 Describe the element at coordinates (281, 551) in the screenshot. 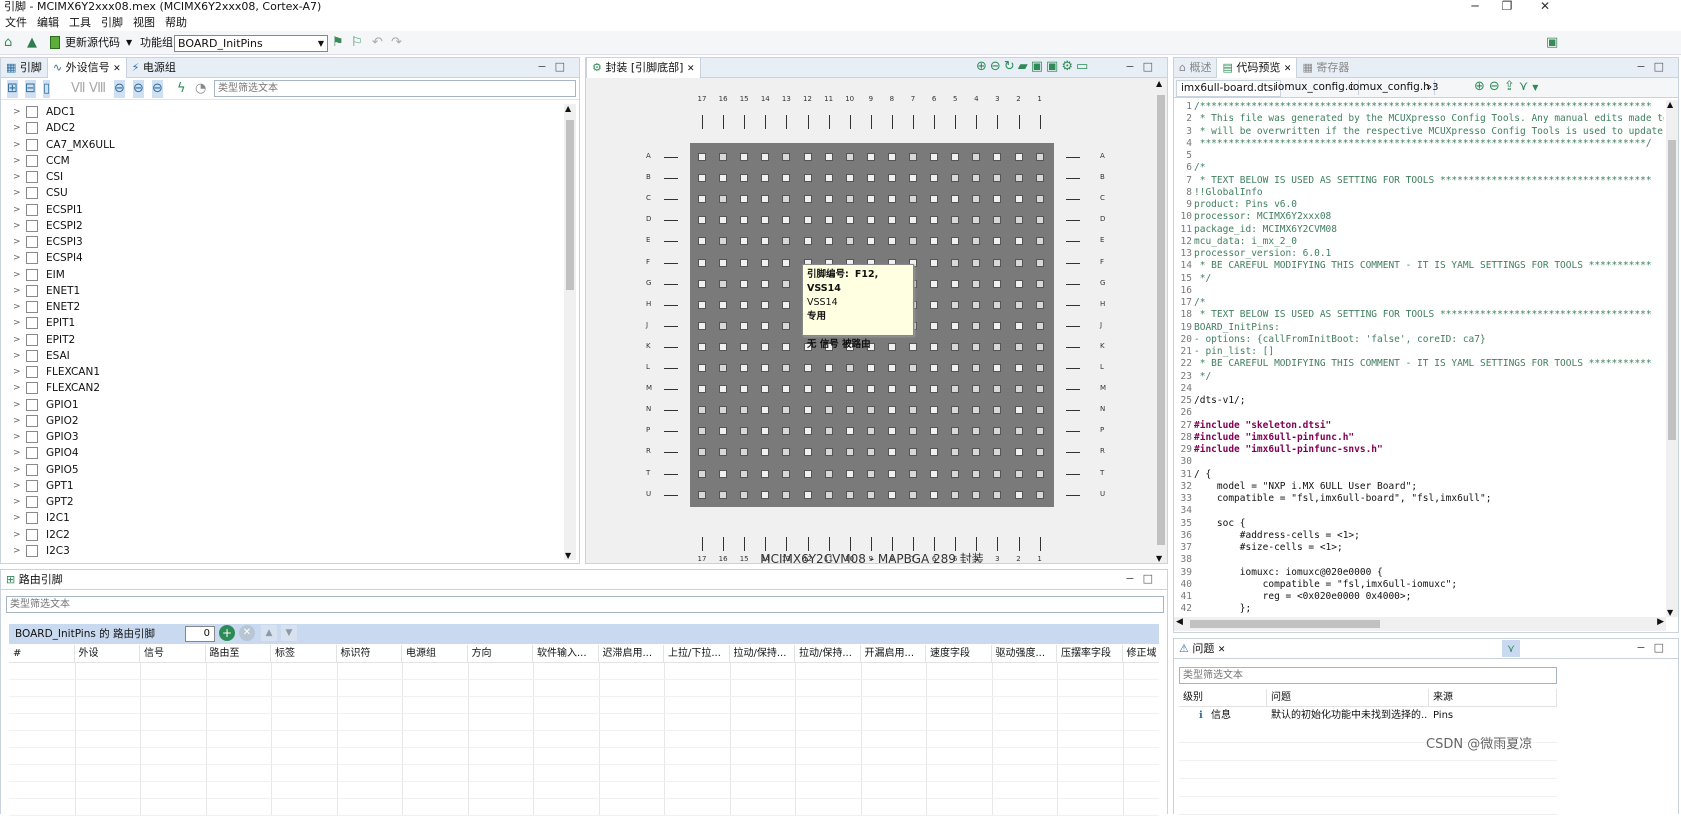

I see `peripheral-item: > I2C3` at that location.